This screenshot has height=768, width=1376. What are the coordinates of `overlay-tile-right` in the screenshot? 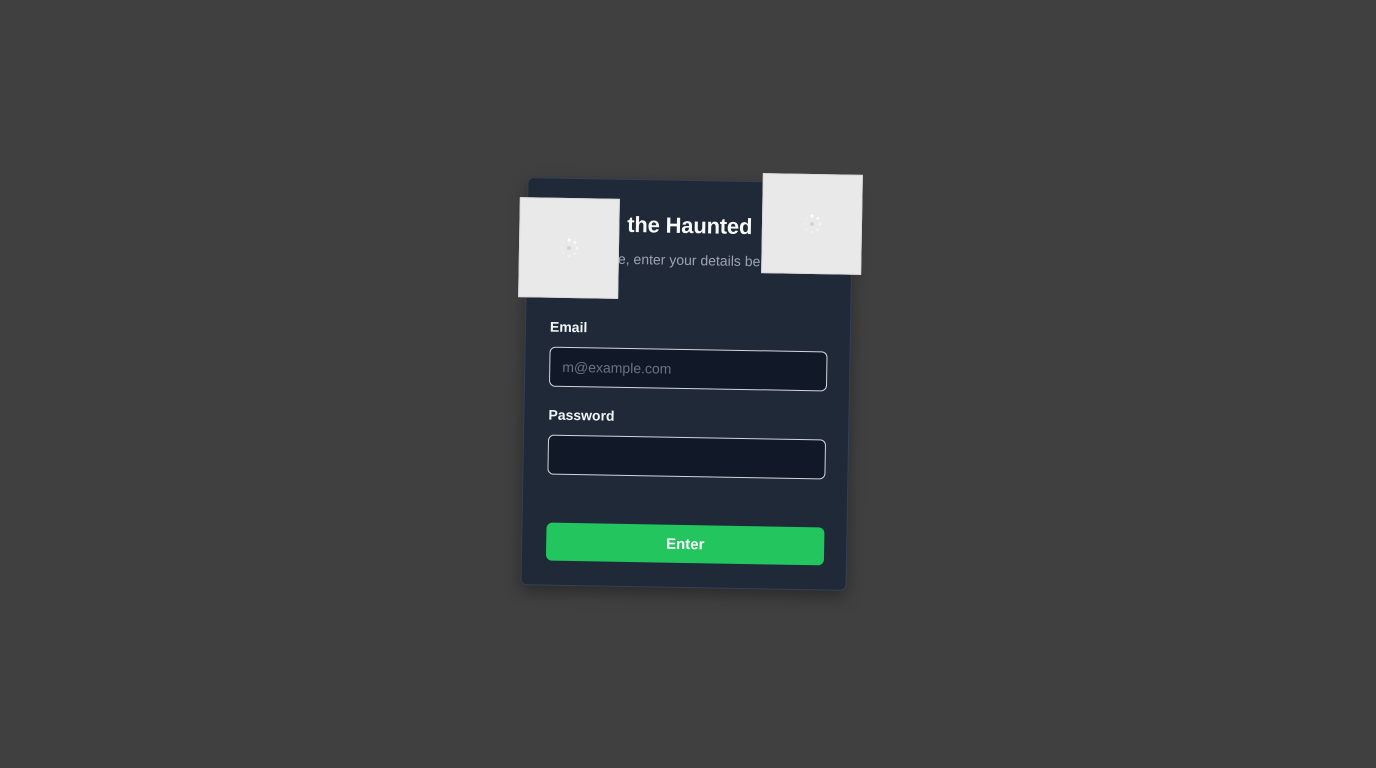 It's located at (812, 224).